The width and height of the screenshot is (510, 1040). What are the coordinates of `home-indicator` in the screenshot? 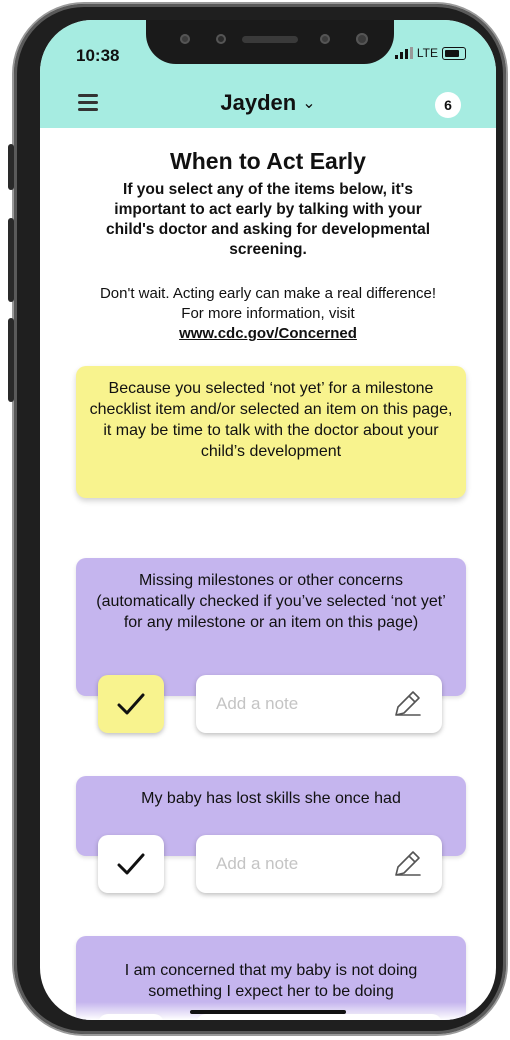 It's located at (268, 1012).